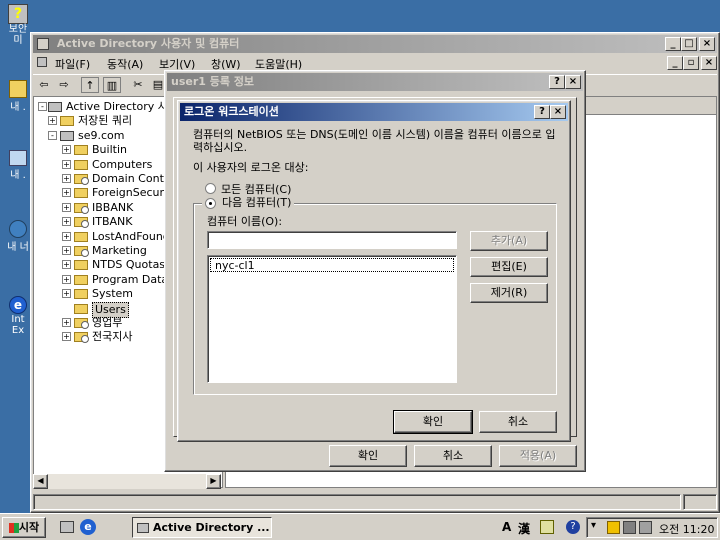 The image size is (720, 540). I want to click on start-button: 시작, so click(24, 527).